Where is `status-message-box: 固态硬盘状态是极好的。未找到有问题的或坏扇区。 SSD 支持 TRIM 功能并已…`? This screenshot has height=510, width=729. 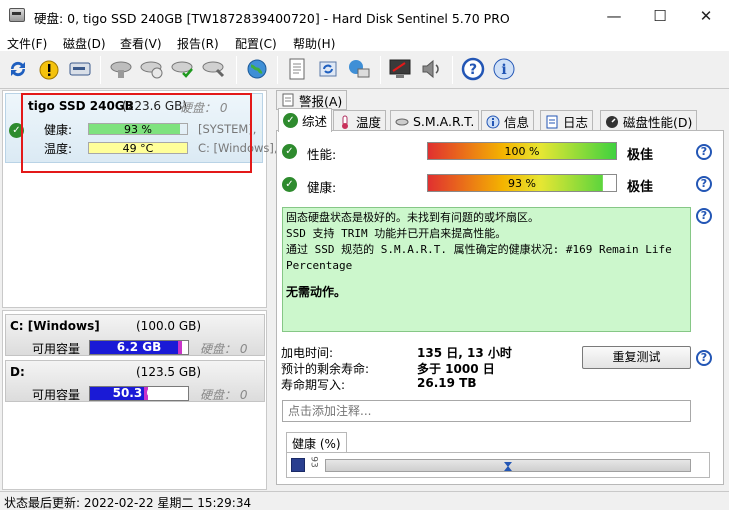
status-message-box: 固态硬盘状态是极好的。未找到有问题的或坏扇区。 SSD 支持 TRIM 功能并已… is located at coordinates (486, 269).